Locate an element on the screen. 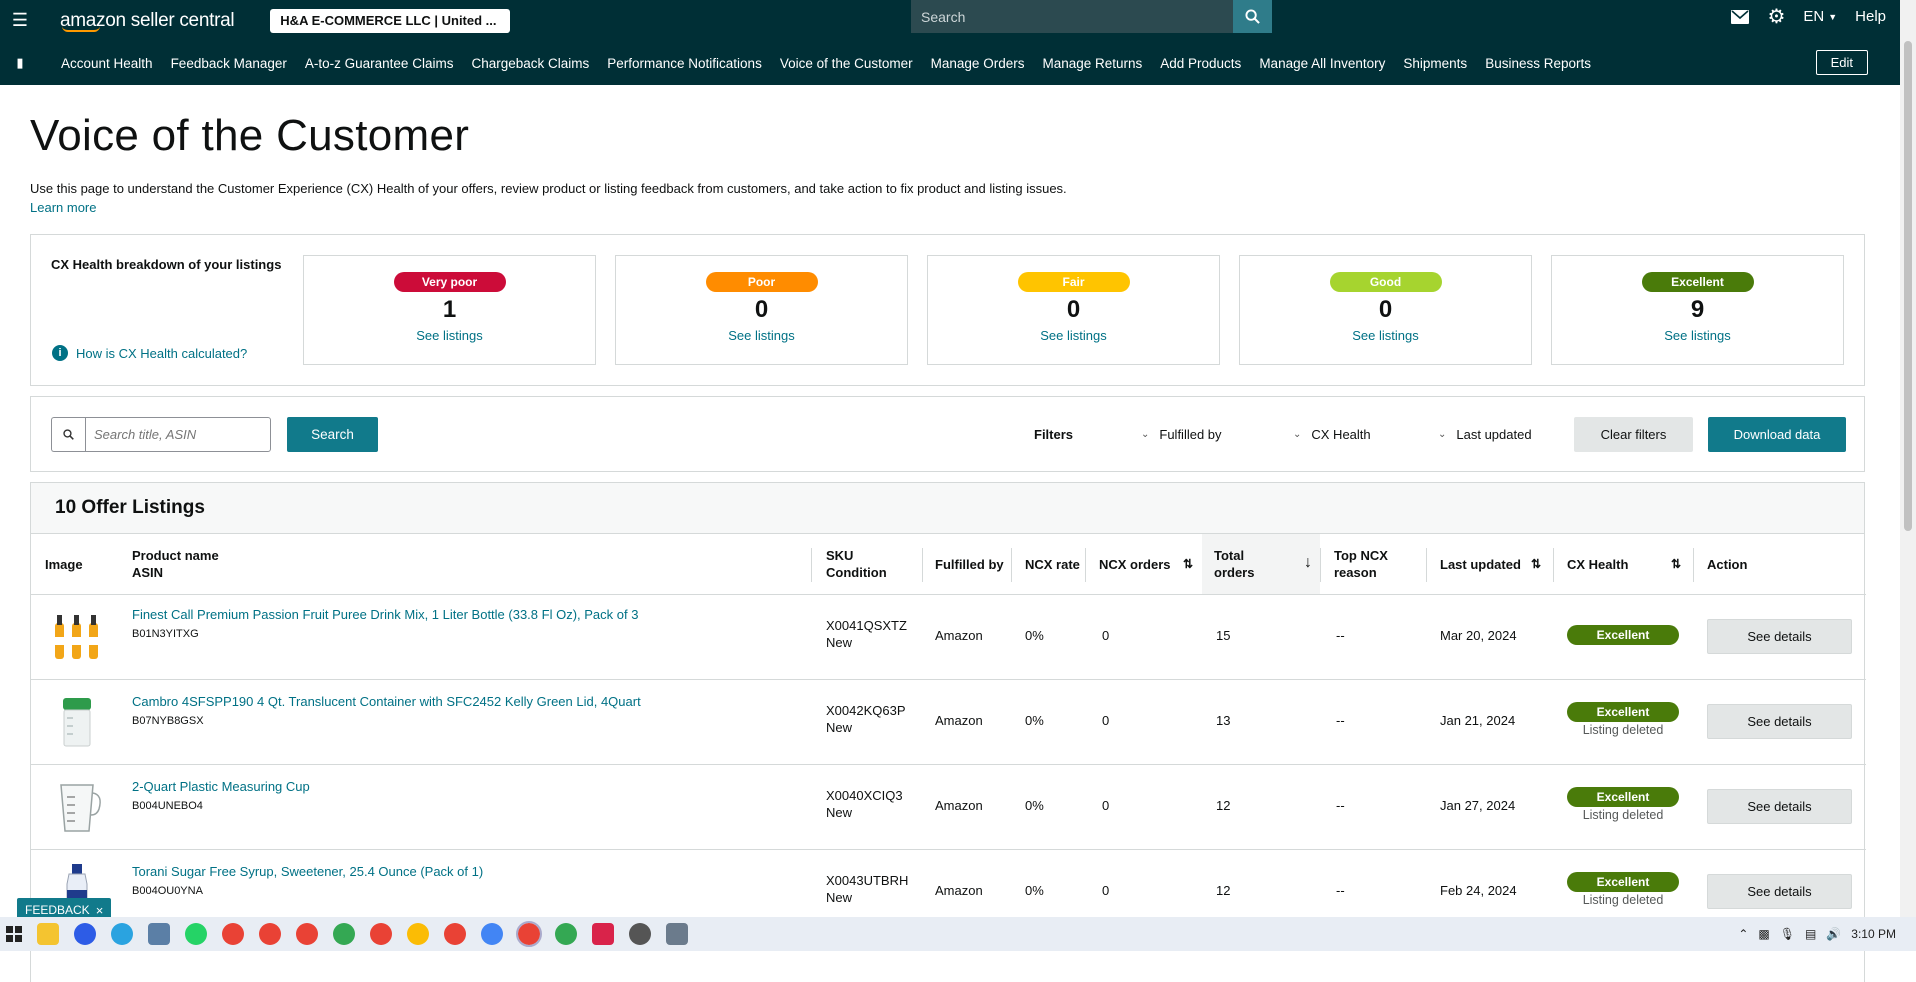  column-separator is located at coordinates (1553, 565).